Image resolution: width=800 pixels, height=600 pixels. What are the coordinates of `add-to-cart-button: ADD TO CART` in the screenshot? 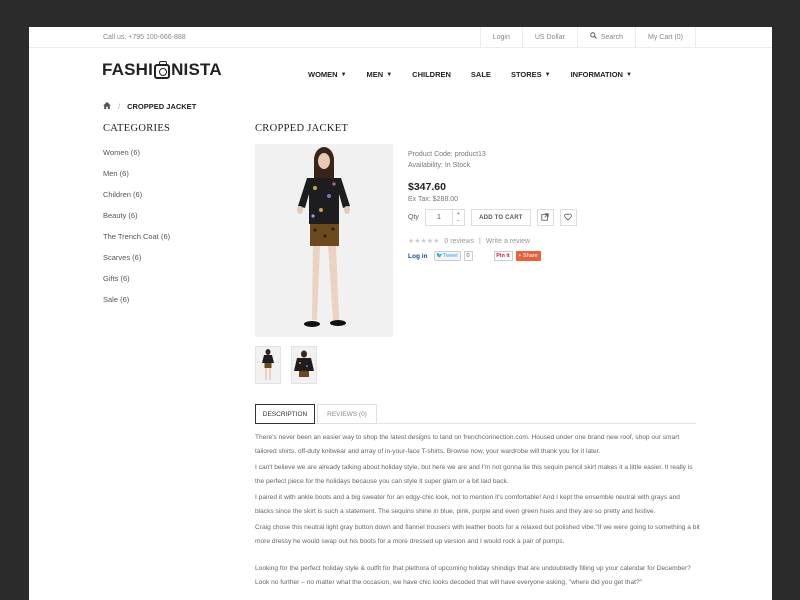 It's located at (500, 217).